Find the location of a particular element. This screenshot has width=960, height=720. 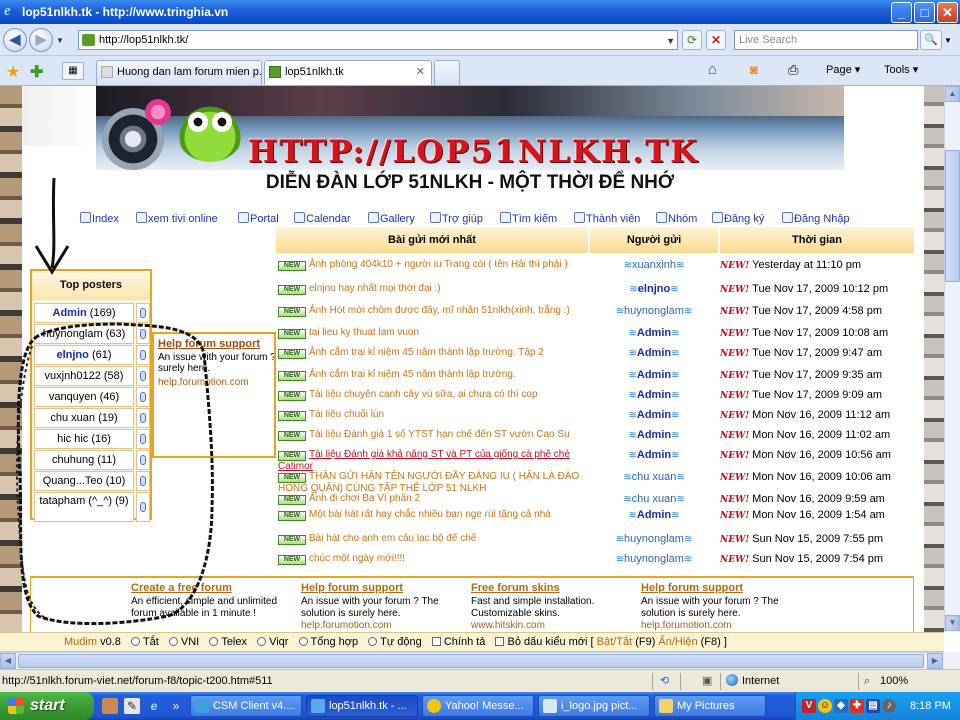

post-topic-link: NEW elnjno hay nhất mọi thời đại :) is located at coordinates (431, 289).